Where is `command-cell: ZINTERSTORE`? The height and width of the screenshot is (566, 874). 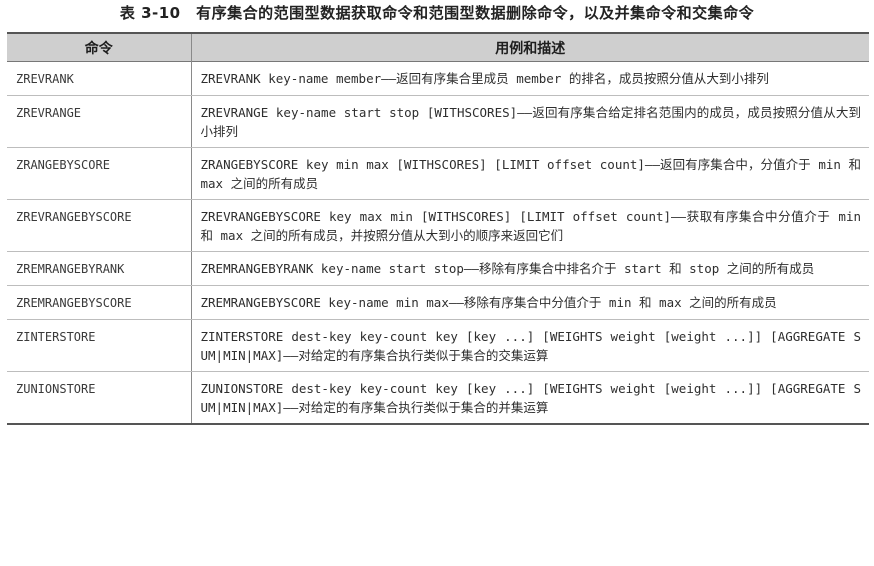
command-cell: ZINTERSTORE is located at coordinates (99, 345).